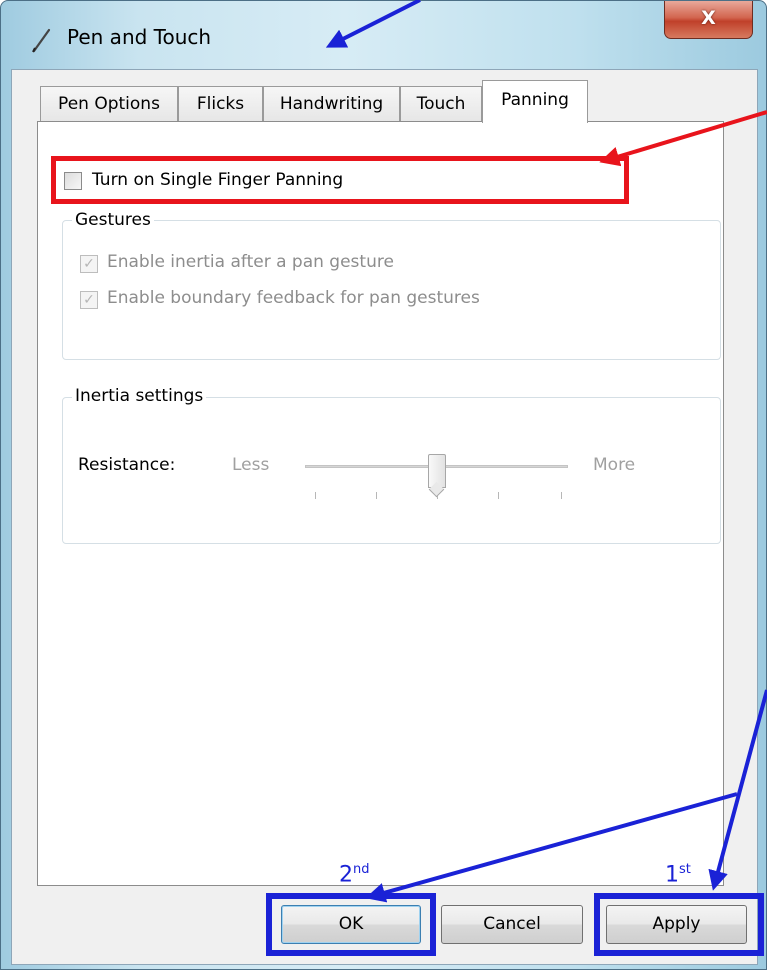 The height and width of the screenshot is (970, 767). What do you see at coordinates (354, 875) in the screenshot?
I see `second-step-label: 2nd` at bounding box center [354, 875].